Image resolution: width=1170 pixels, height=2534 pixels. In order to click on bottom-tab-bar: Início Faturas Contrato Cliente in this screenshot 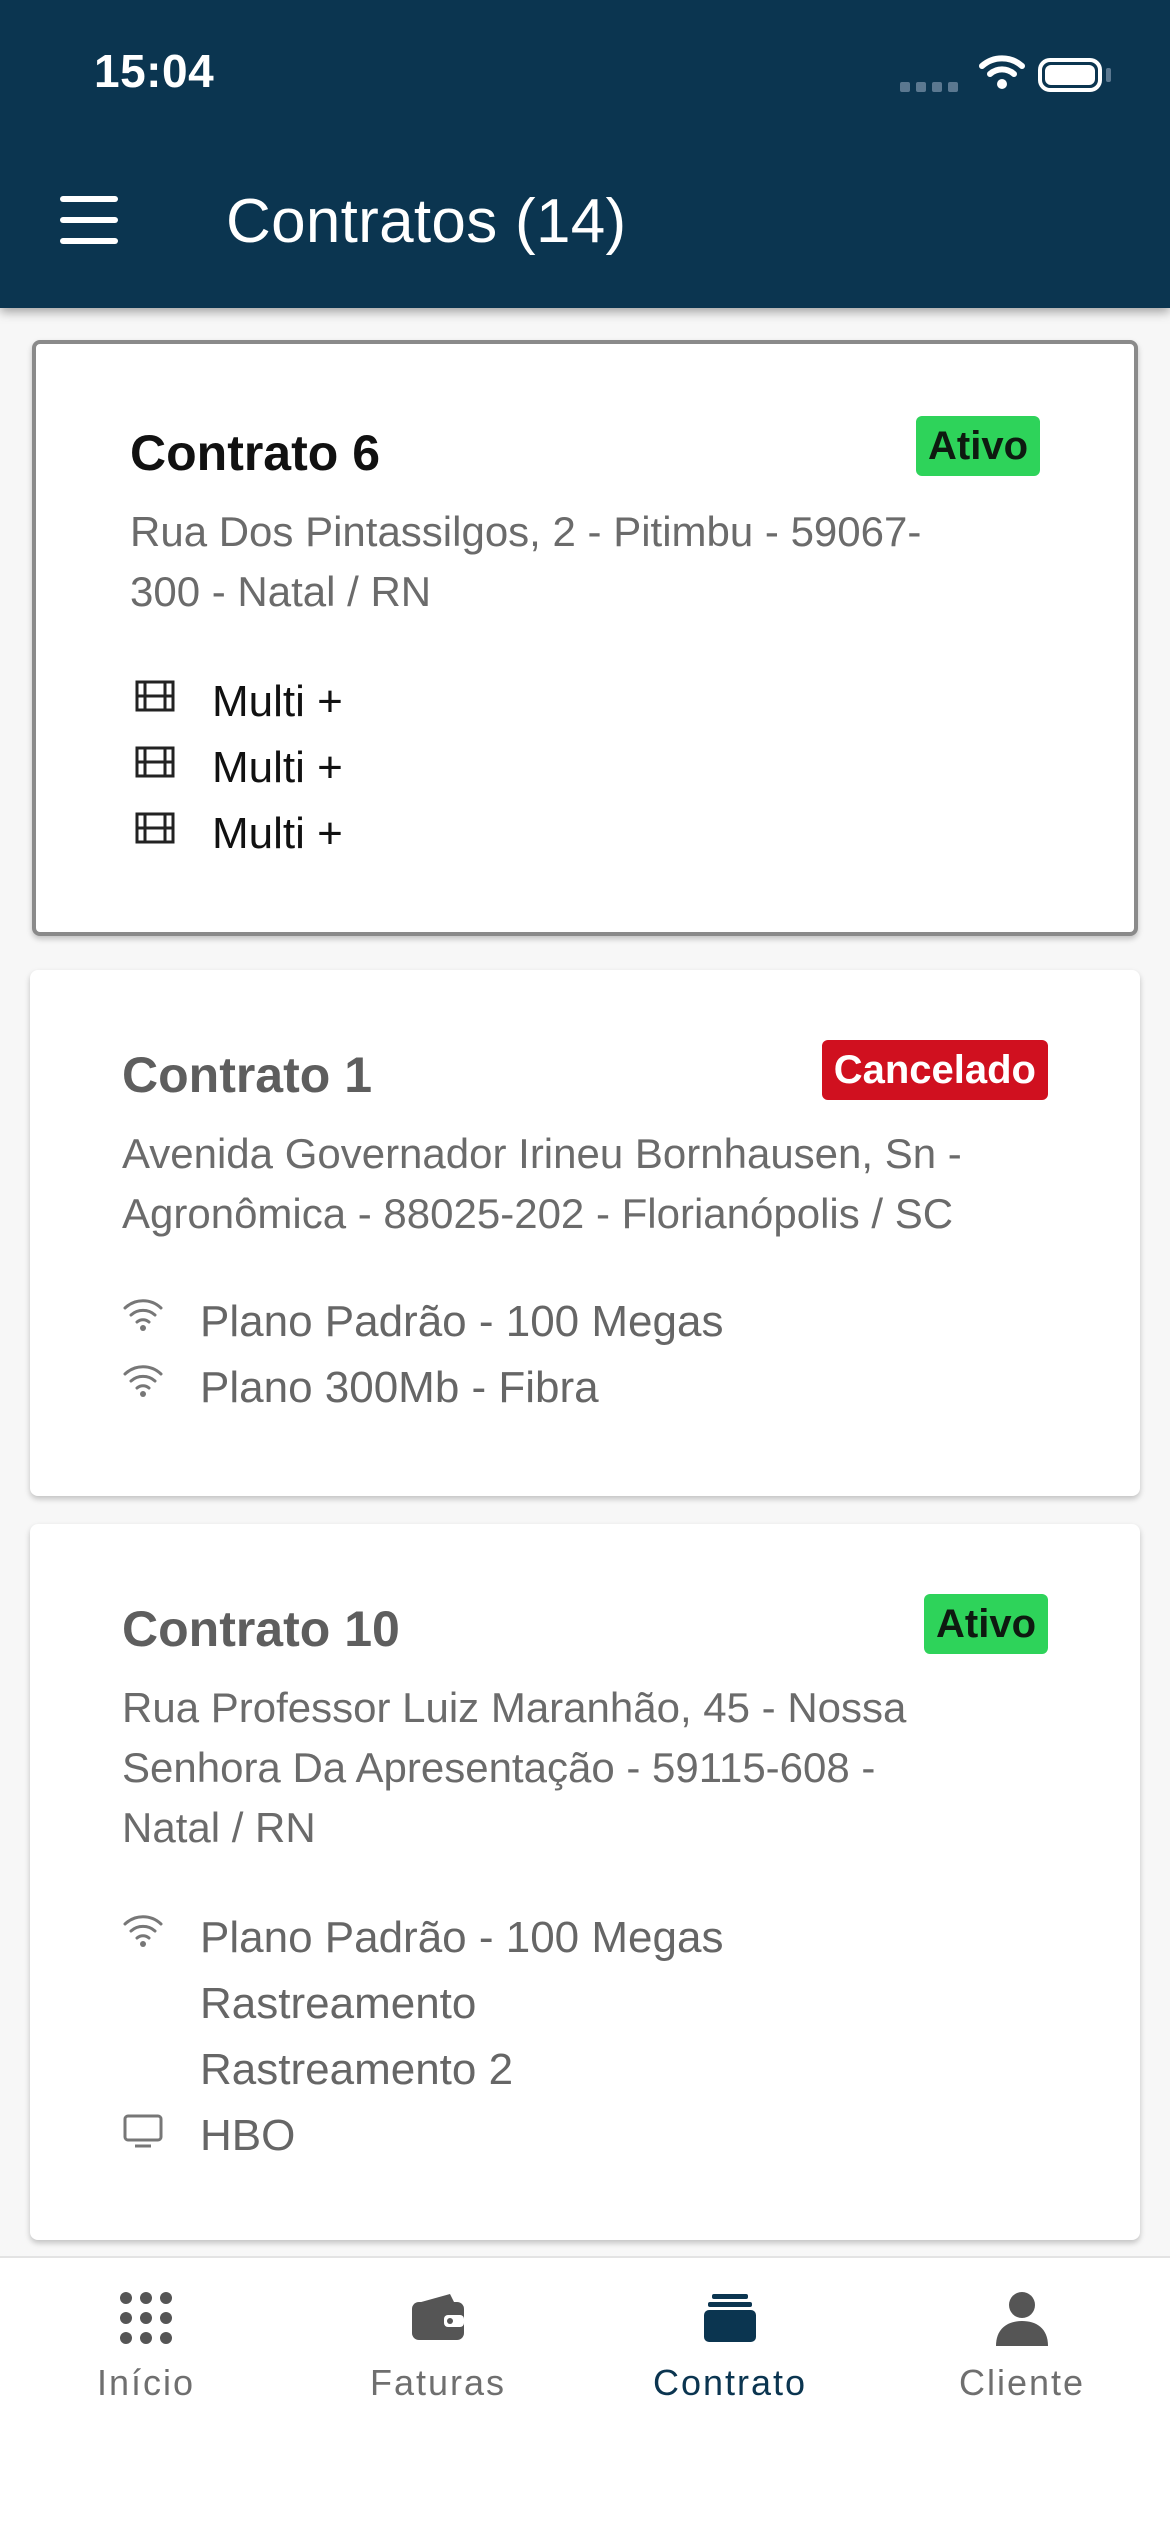, I will do `click(585, 2395)`.